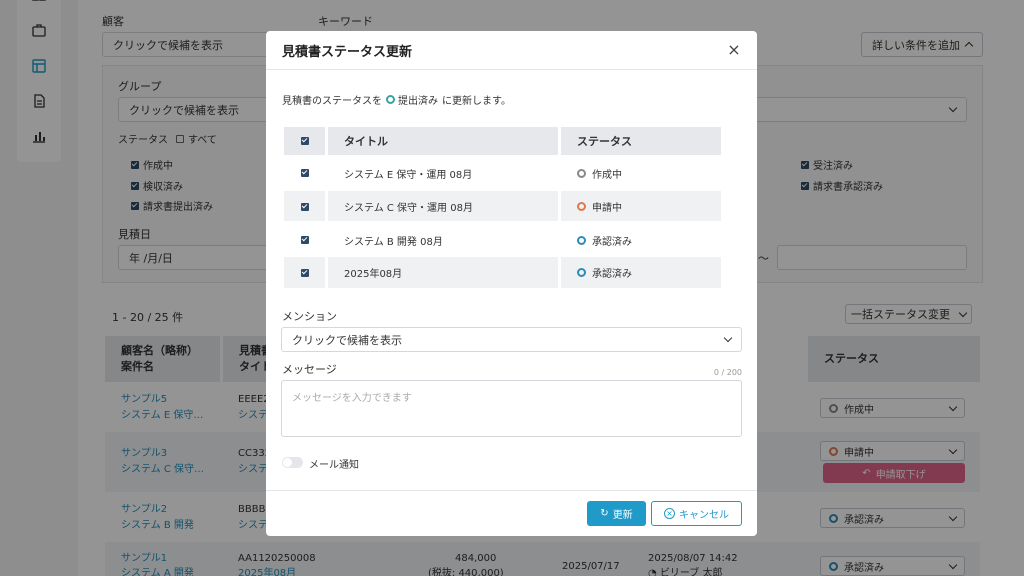  What do you see at coordinates (641, 173) in the screenshot?
I see `modal-row-status: 作成中` at bounding box center [641, 173].